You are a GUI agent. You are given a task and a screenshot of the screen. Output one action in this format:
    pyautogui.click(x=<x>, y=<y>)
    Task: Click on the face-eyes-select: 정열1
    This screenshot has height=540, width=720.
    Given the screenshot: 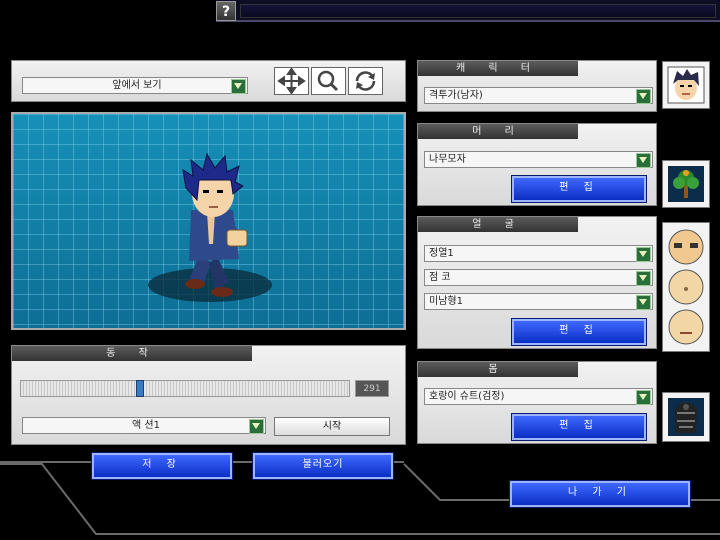 What is the action you would take?
    pyautogui.click(x=538, y=253)
    